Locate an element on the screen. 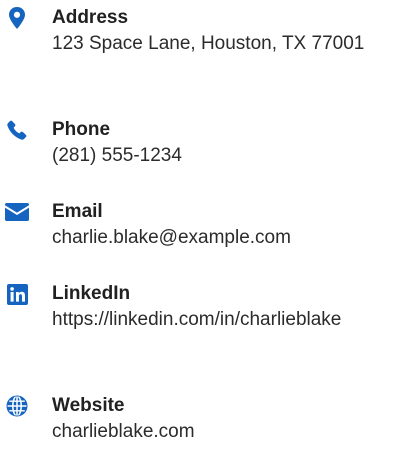 The width and height of the screenshot is (411, 451). envelope-icon is located at coordinates (17, 212).